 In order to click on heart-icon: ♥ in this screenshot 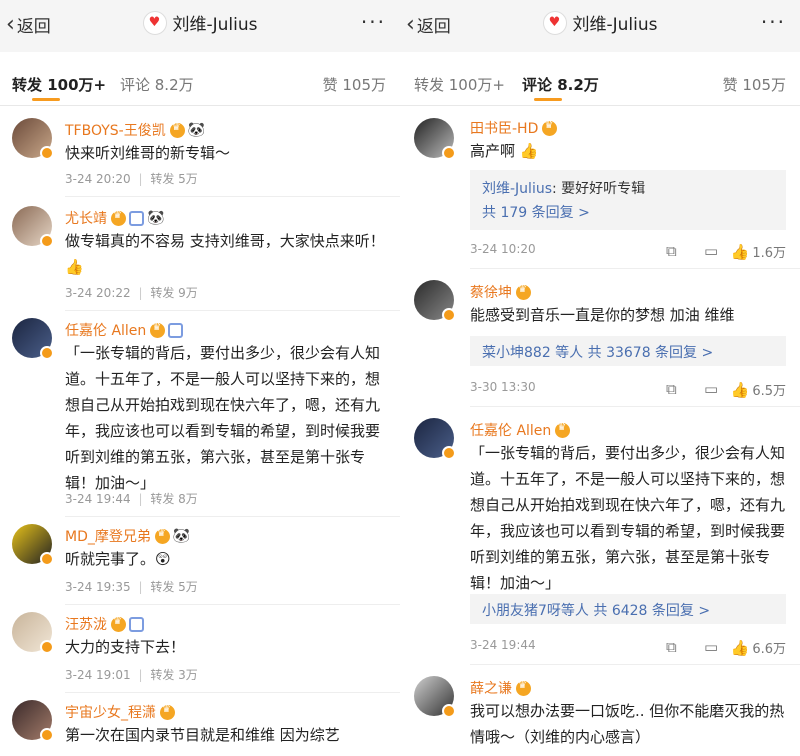, I will do `click(154, 22)`.